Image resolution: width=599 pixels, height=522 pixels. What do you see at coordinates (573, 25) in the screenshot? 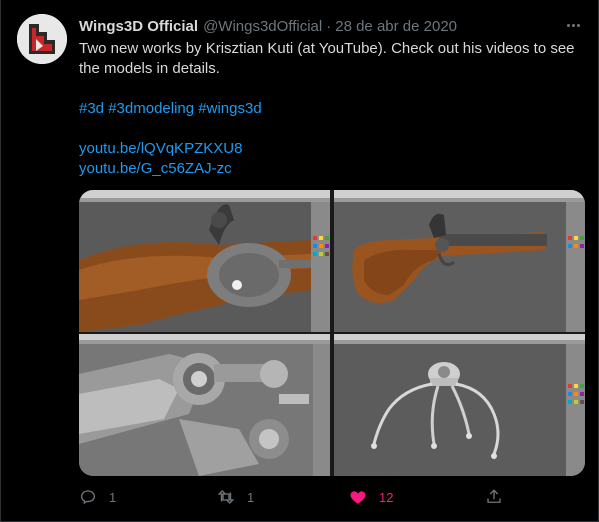
I see `more-options-icon` at bounding box center [573, 25].